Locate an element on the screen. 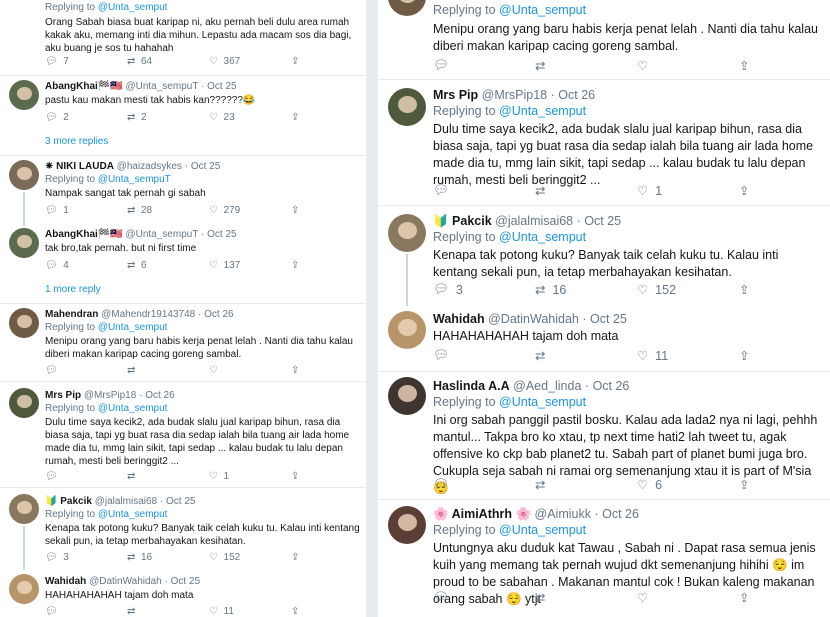 Image resolution: width=830 pixels, height=617 pixels. reply-button: 💬︎ 3 is located at coordinates (484, 289).